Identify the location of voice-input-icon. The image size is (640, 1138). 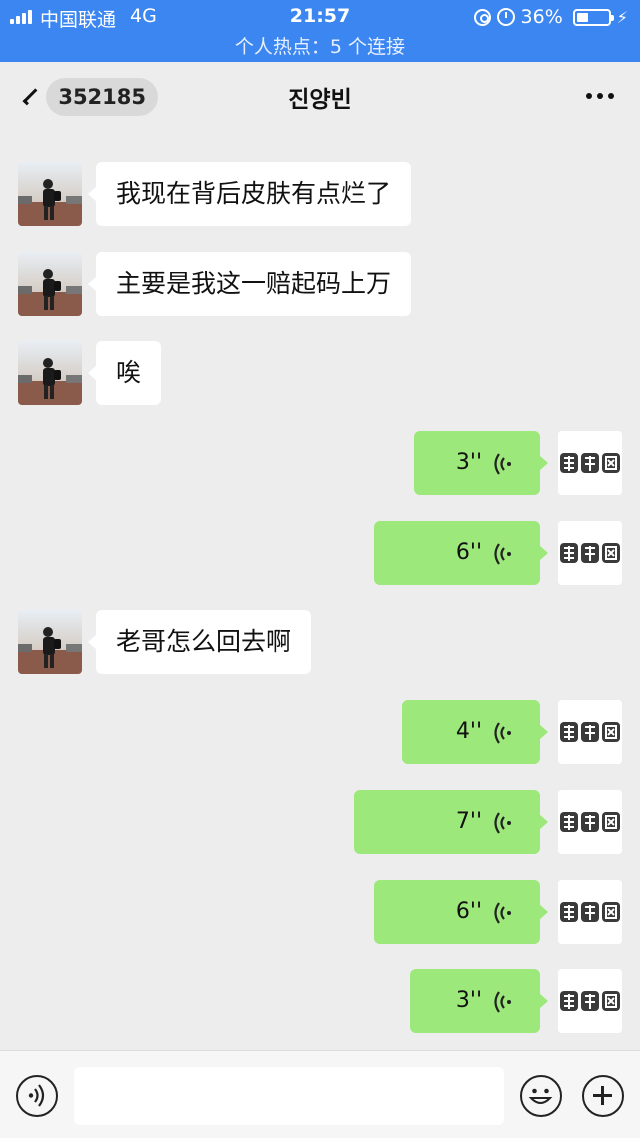
(37, 1096).